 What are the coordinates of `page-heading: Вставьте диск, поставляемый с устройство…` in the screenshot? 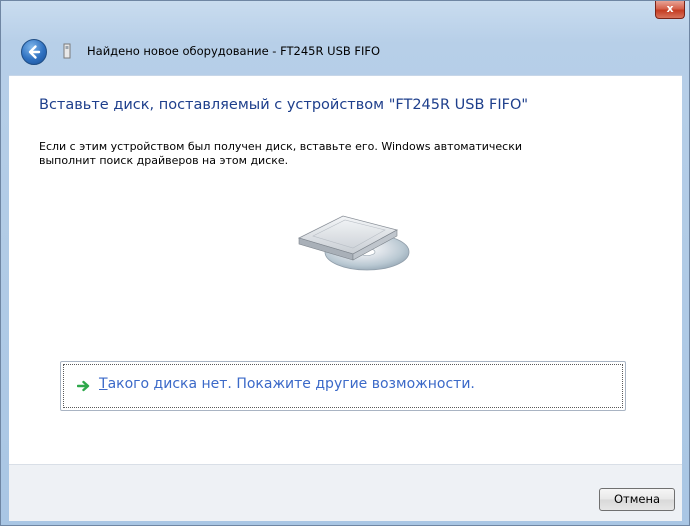 It's located at (284, 105).